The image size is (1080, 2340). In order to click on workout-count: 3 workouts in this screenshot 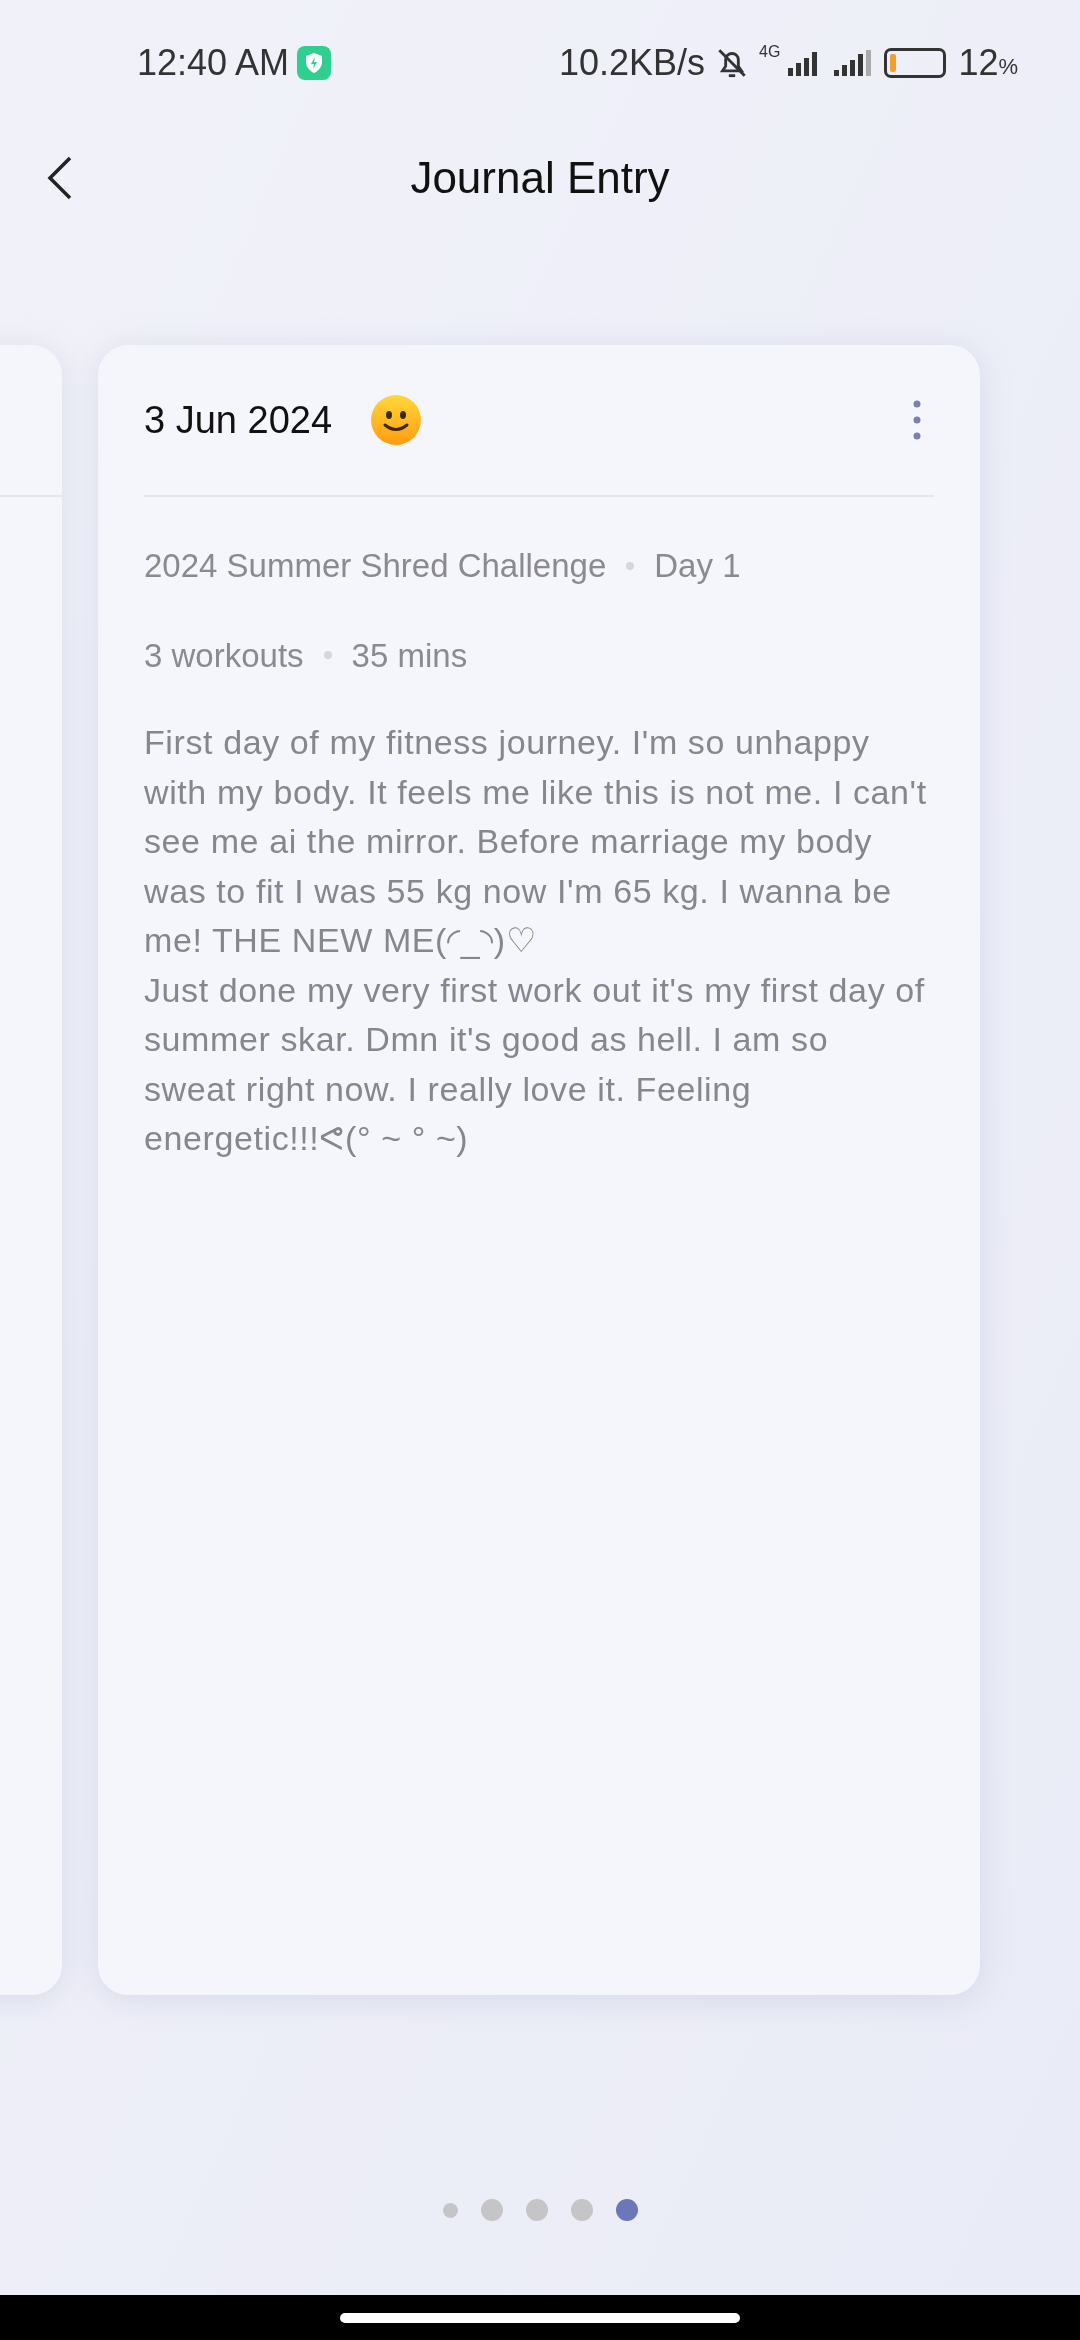, I will do `click(224, 655)`.